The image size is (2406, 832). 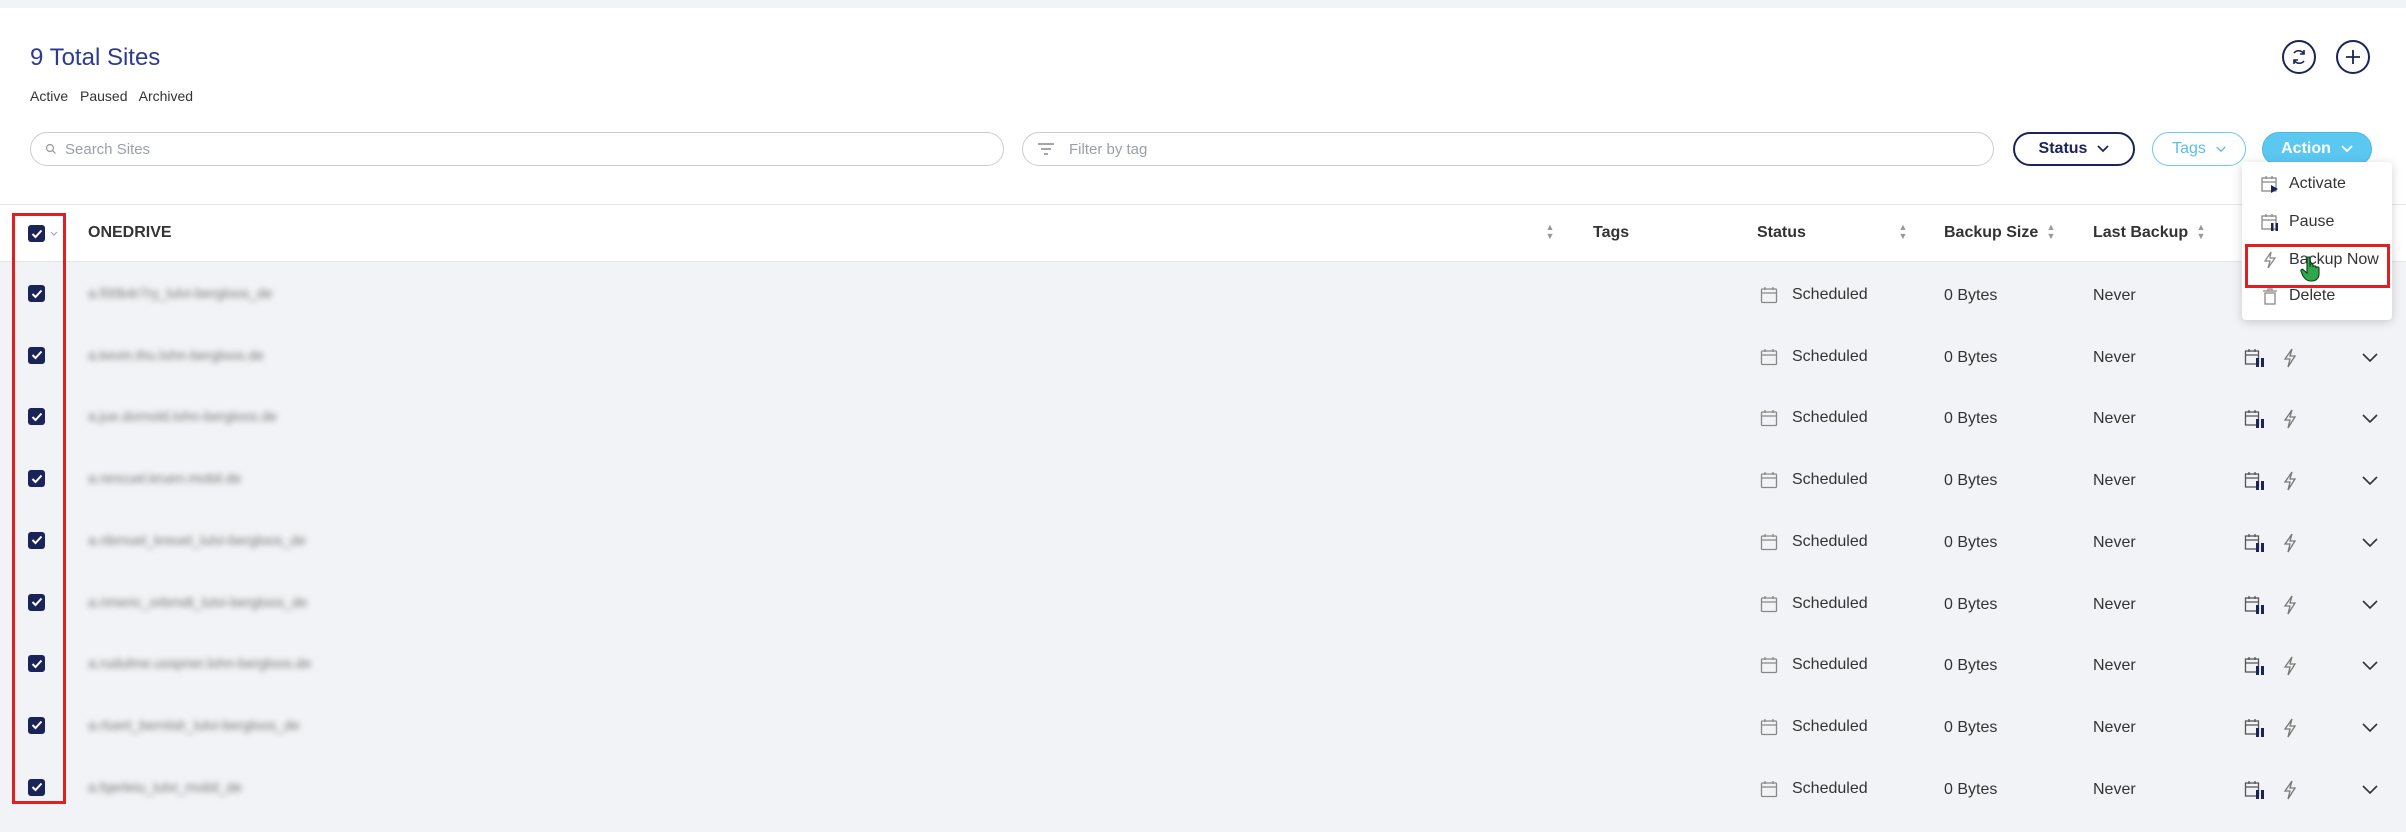 I want to click on site-name: a.nbrnuel_kreuel_lulvi-bergloos_de, so click(x=218, y=541).